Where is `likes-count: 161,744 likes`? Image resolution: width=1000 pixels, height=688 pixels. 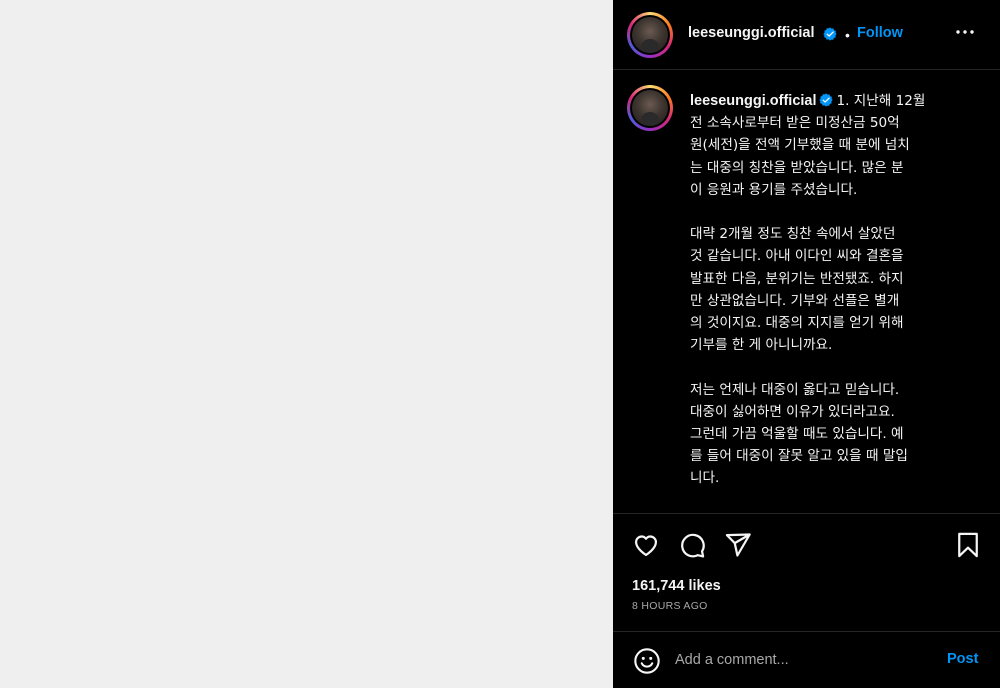
likes-count: 161,744 likes is located at coordinates (676, 586).